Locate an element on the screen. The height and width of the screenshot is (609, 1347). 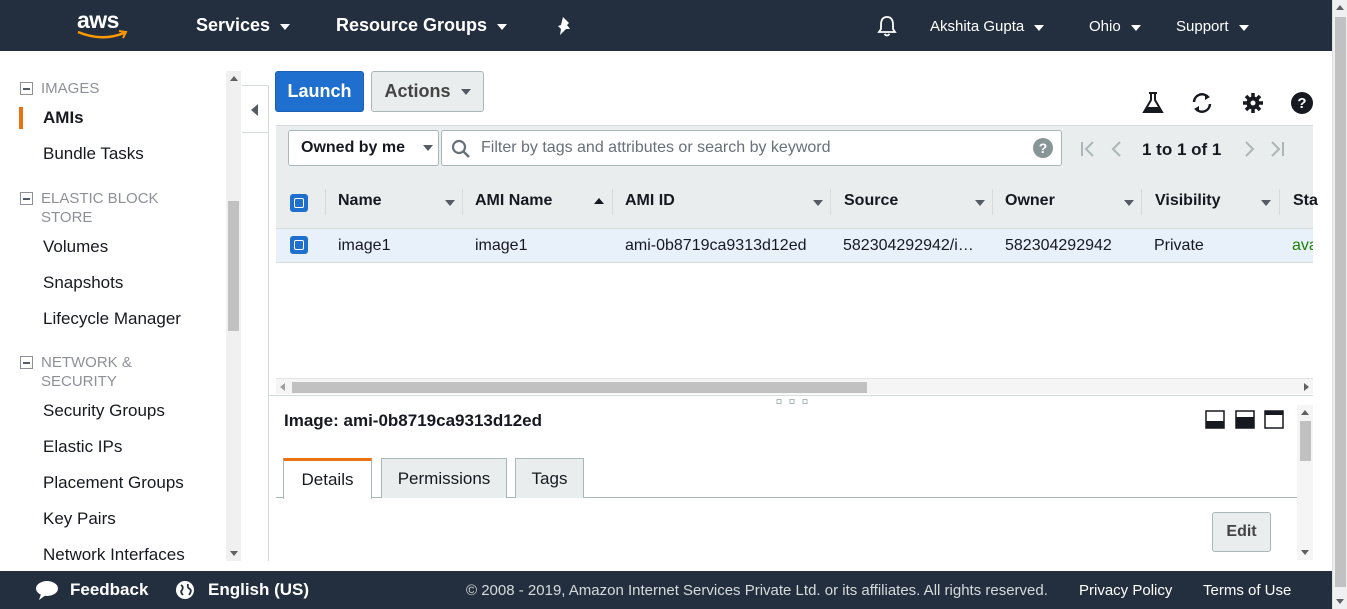
drag-handle-icon is located at coordinates (793, 401).